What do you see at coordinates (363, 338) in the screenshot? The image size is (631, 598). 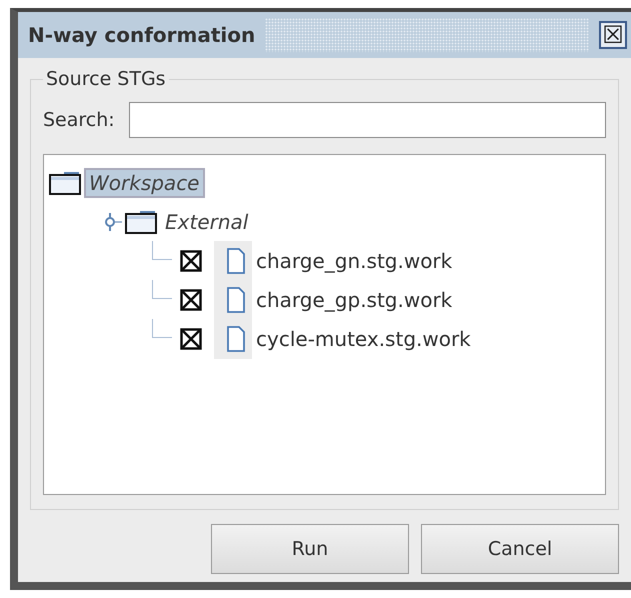 I see `file-label: cycle-mutex.stg.work` at bounding box center [363, 338].